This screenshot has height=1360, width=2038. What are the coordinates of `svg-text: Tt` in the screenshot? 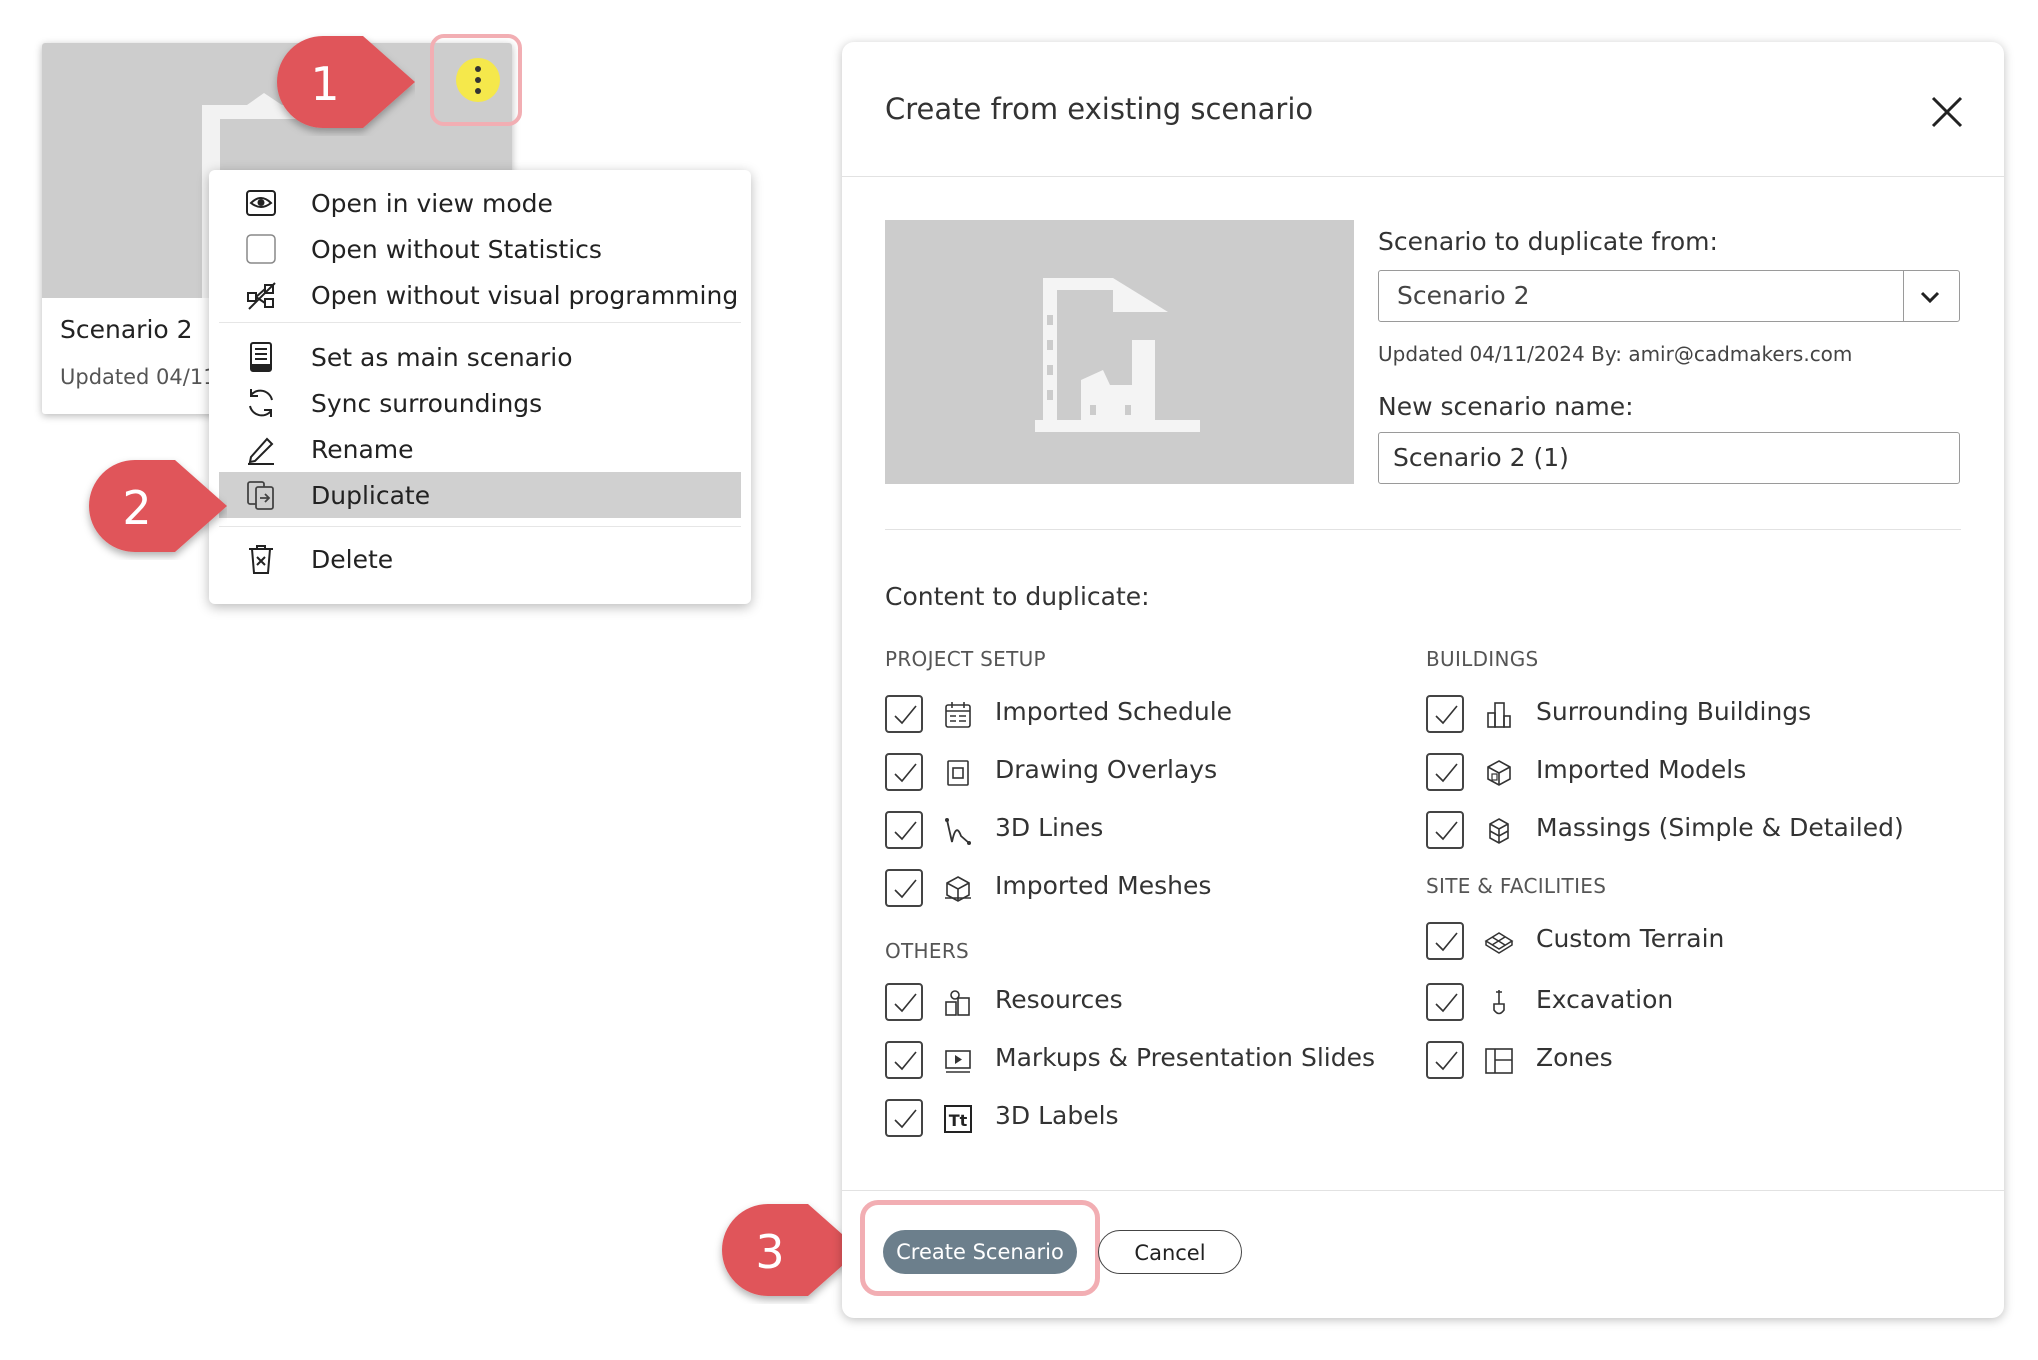 It's located at (958, 1120).